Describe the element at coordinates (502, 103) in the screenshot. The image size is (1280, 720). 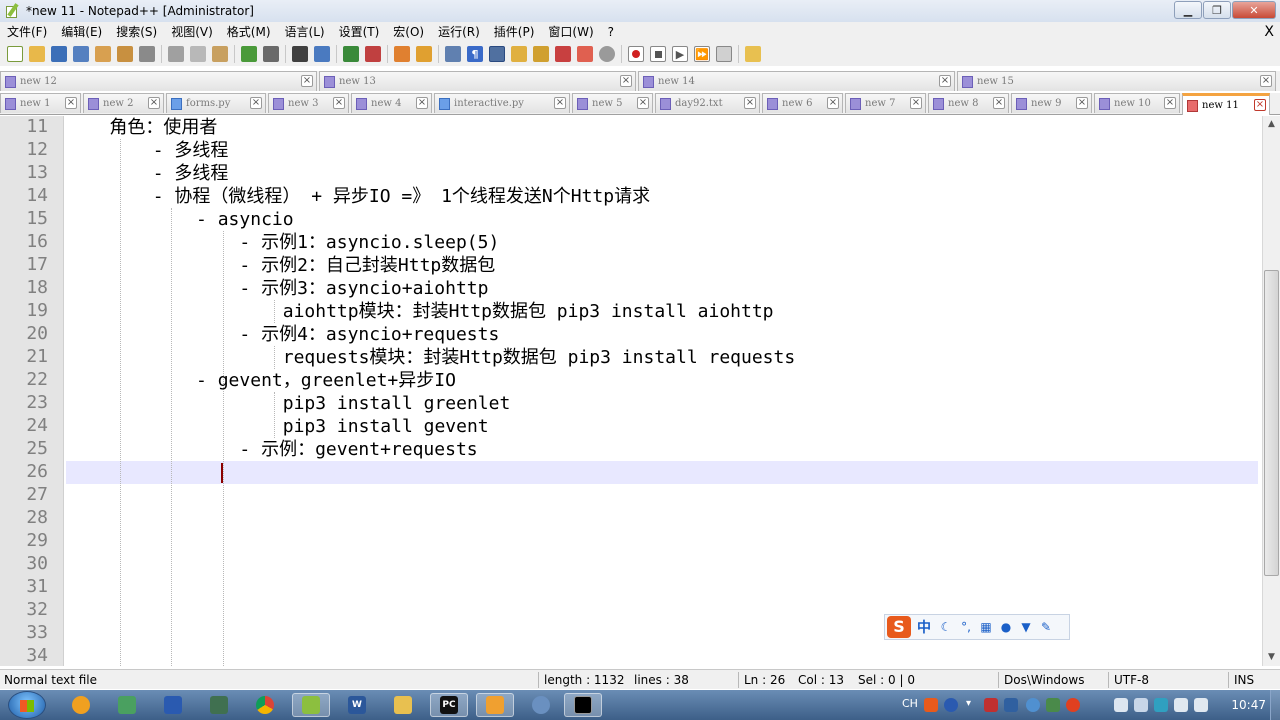
I see `tab-interactive-py: interactive.py ×` at that location.